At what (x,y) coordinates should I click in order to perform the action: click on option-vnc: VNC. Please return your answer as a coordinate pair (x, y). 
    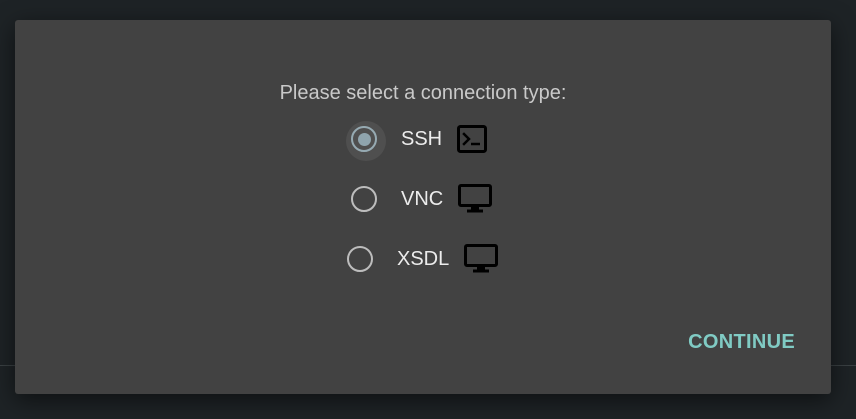
    Looking at the image, I should click on (422, 199).